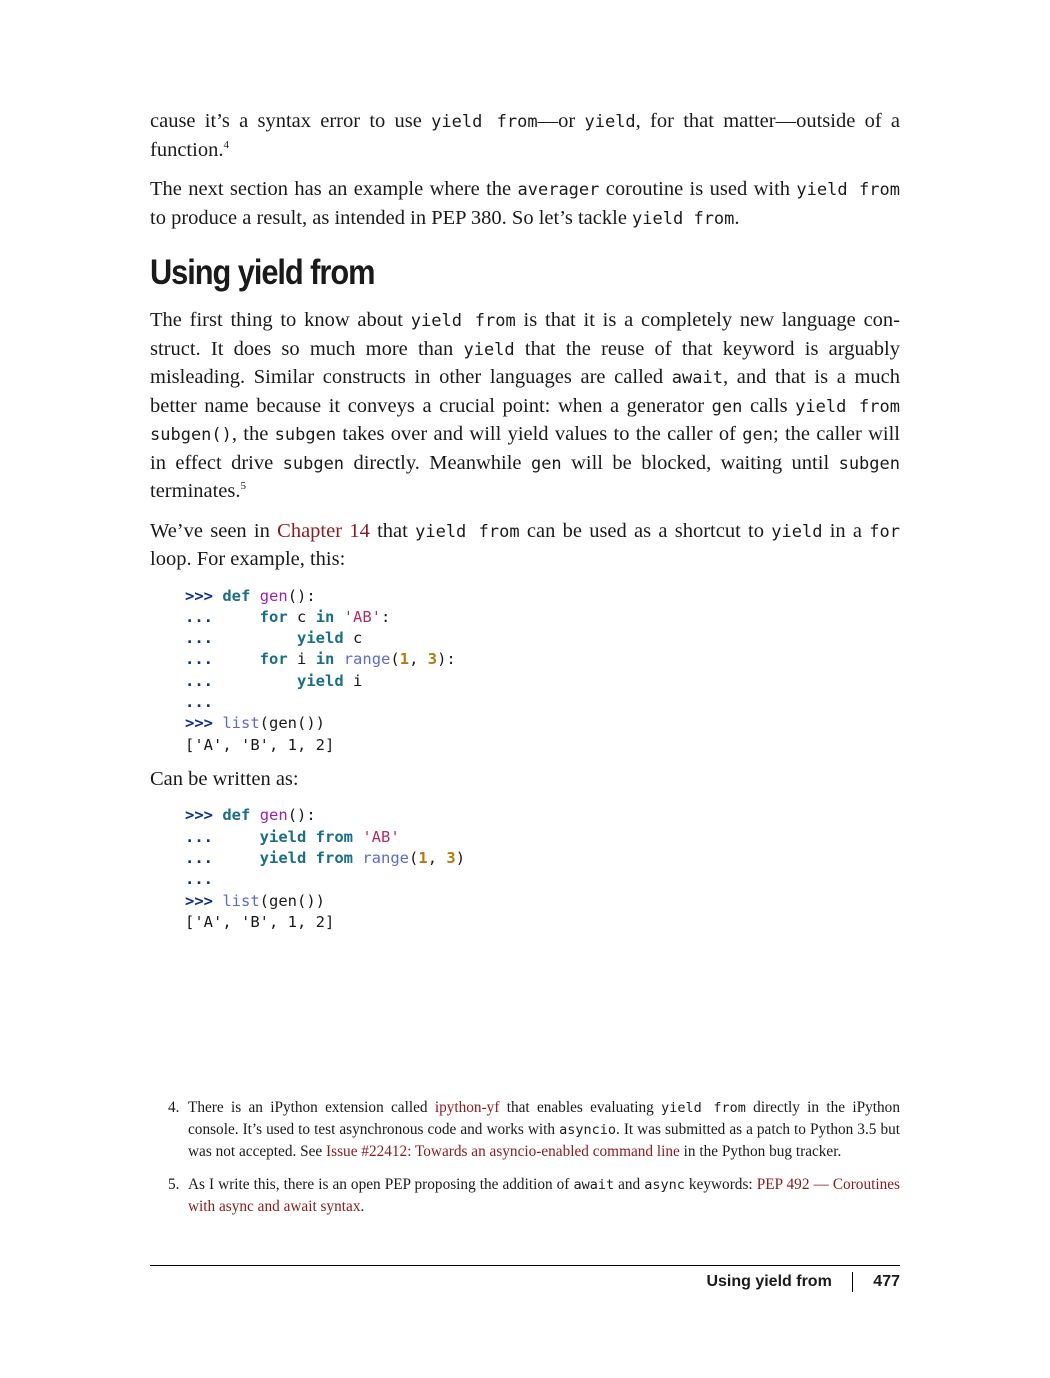 The width and height of the screenshot is (1050, 1378). What do you see at coordinates (664, 1185) in the screenshot?
I see `inline-code: async` at bounding box center [664, 1185].